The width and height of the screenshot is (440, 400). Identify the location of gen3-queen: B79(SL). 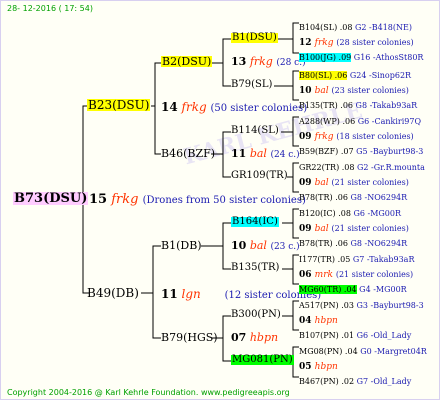
(251, 85).